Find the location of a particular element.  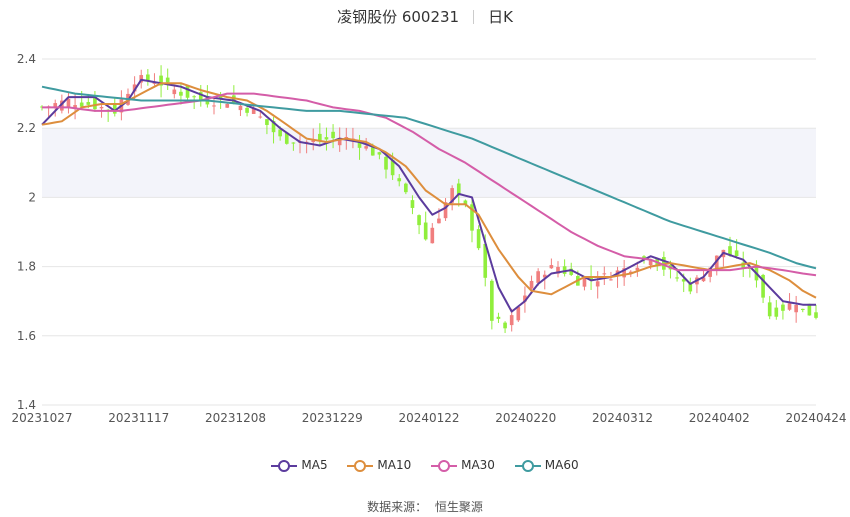

legend-circle-ma30 is located at coordinates (444, 465).